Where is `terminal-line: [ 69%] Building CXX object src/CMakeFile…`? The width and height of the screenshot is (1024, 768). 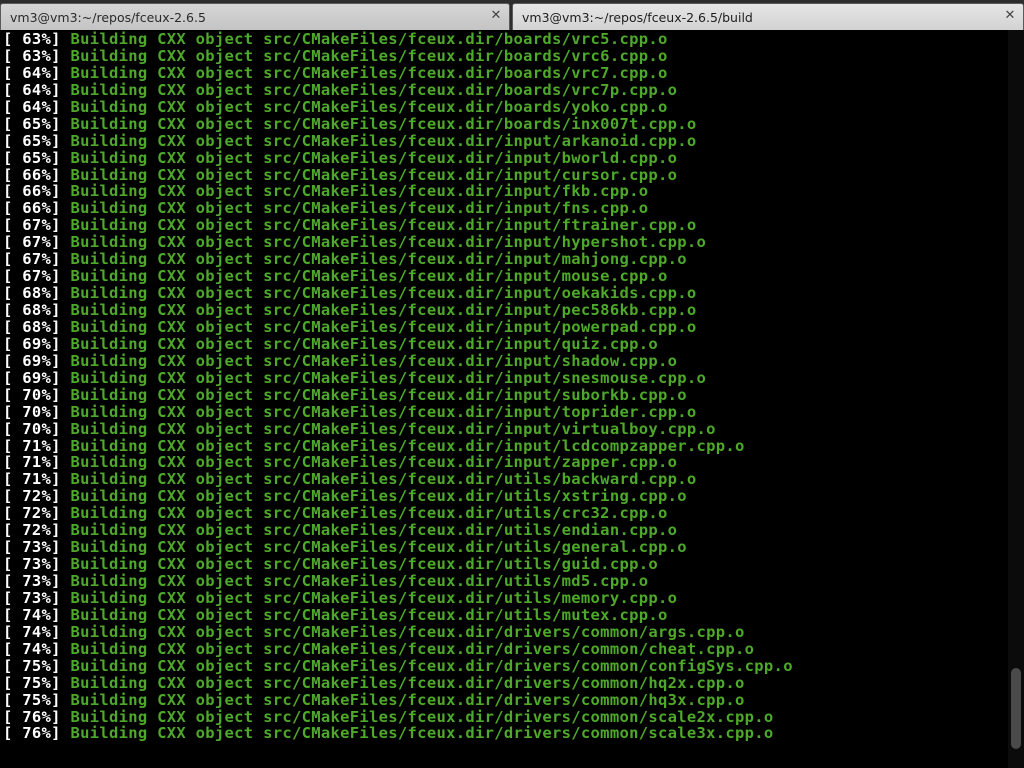 terminal-line: [ 69%] Building CXX object src/CMakeFile… is located at coordinates (504, 343).